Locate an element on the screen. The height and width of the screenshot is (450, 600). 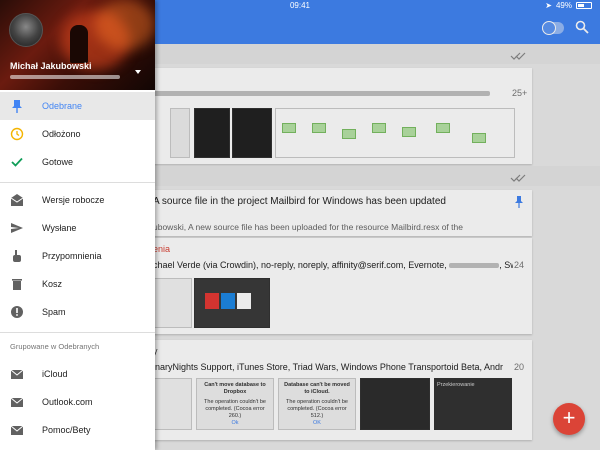
drawer-item-label: Spam is located at coordinates (54, 312).